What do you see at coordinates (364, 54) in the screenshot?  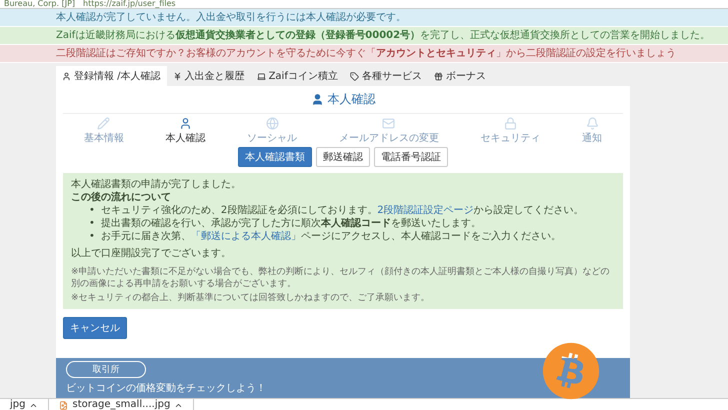 I see `alert-banner: 二段階認証はご存知ですか？お客様のアカウントを守るために今すぐ「アカウントとセキュリティ」から二段階認証の設定を行いましょう` at bounding box center [364, 54].